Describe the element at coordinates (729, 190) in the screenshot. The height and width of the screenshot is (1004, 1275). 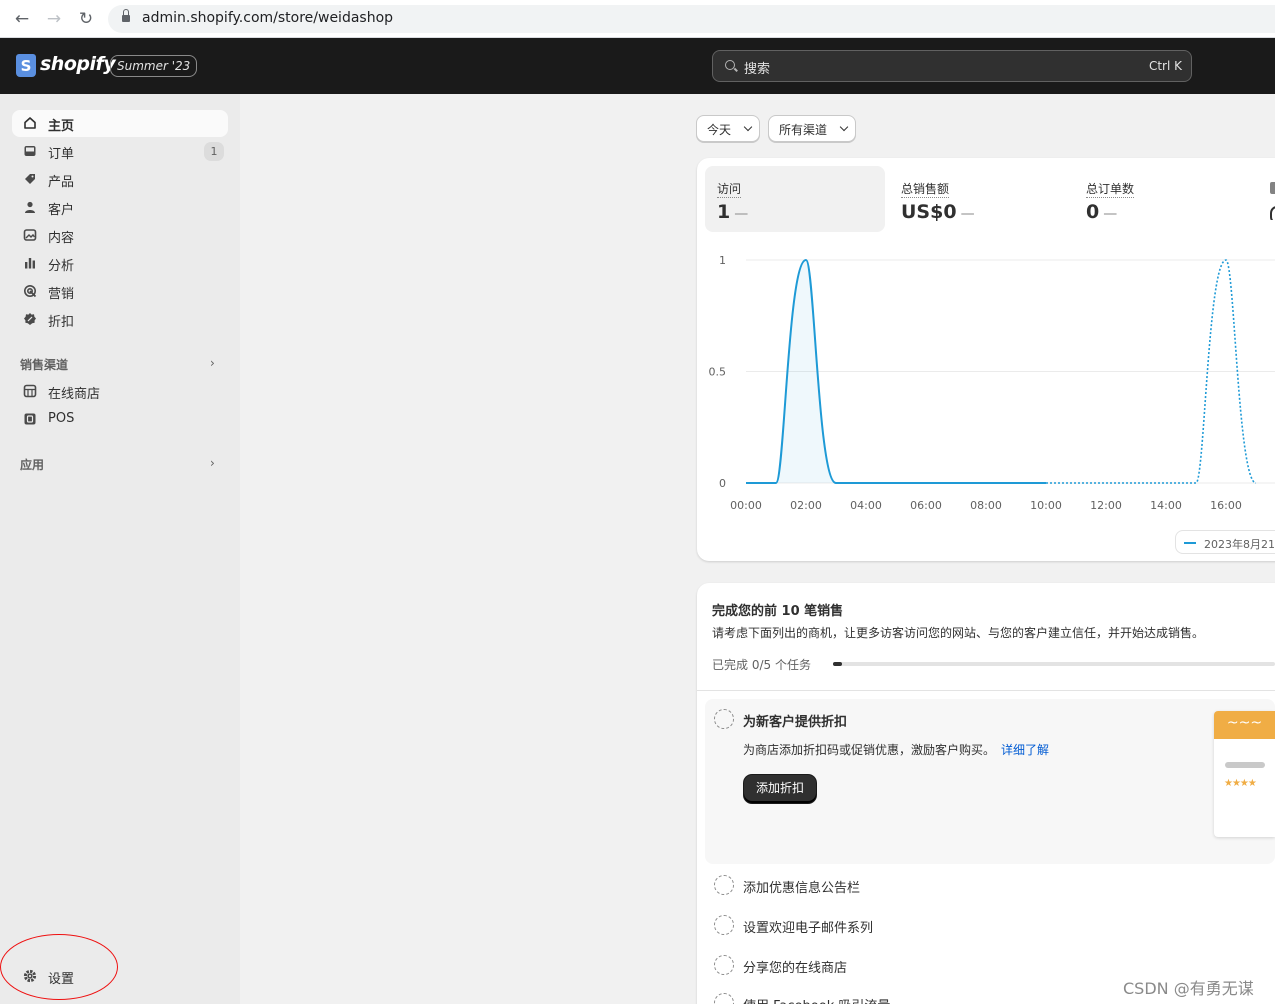
I see `metric-label: 访问` at that location.